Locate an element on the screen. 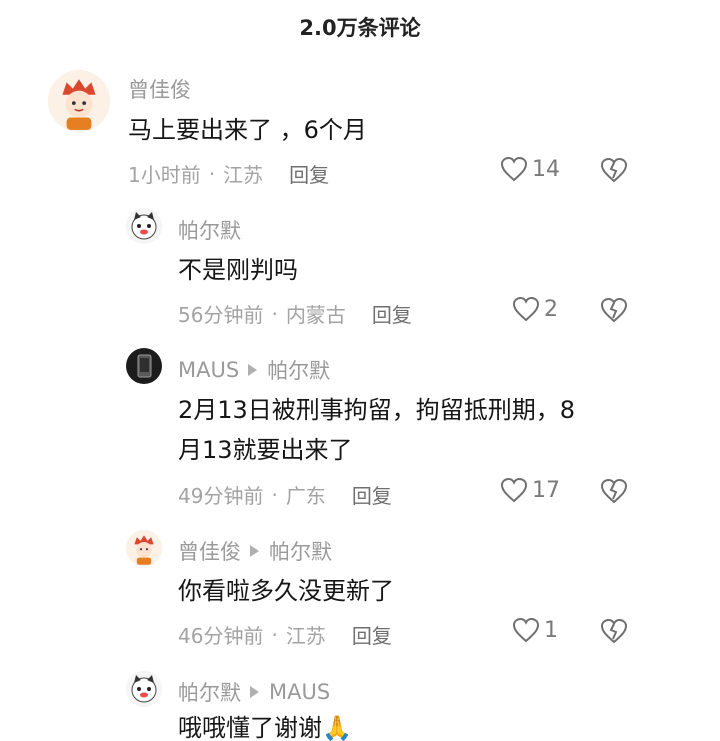 Image resolution: width=720 pixels, height=741 pixels. comment-time: 49分钟前 is located at coordinates (221, 496).